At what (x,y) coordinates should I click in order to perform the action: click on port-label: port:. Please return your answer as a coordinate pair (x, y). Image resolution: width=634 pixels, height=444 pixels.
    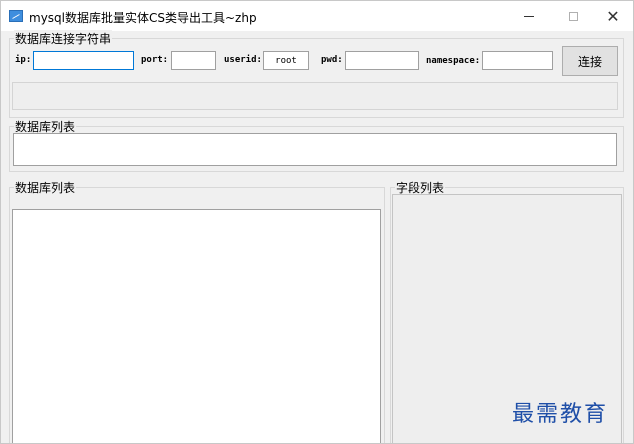
    Looking at the image, I should click on (155, 60).